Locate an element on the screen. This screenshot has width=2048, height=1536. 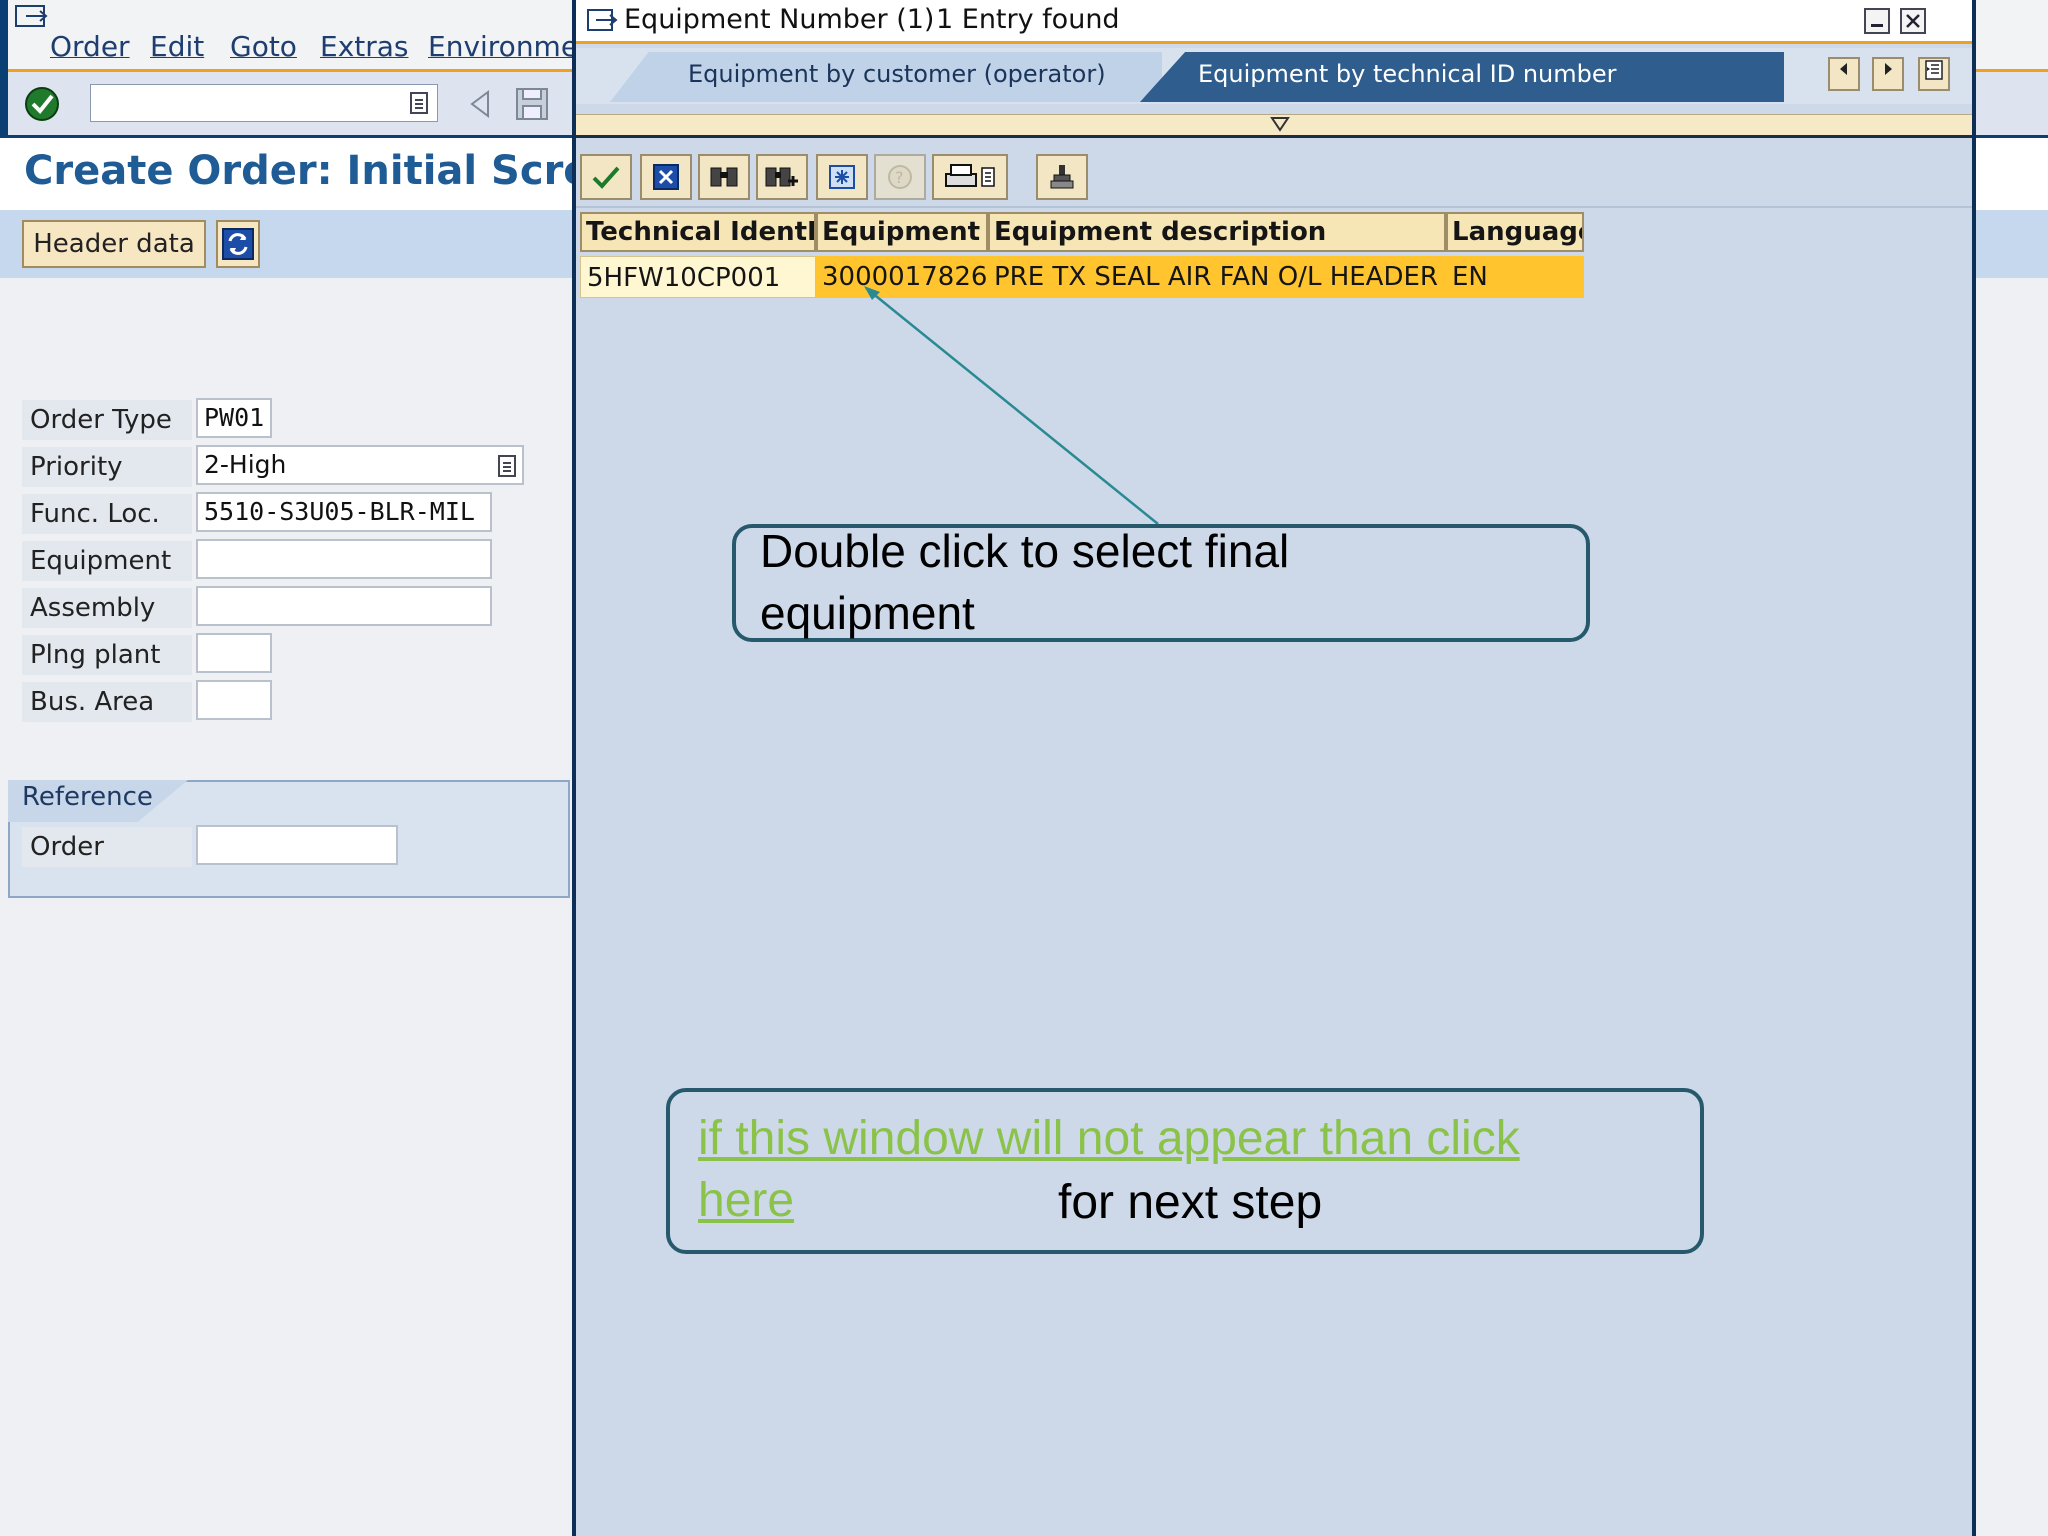
callout-arrow is located at coordinates (1011, 405).